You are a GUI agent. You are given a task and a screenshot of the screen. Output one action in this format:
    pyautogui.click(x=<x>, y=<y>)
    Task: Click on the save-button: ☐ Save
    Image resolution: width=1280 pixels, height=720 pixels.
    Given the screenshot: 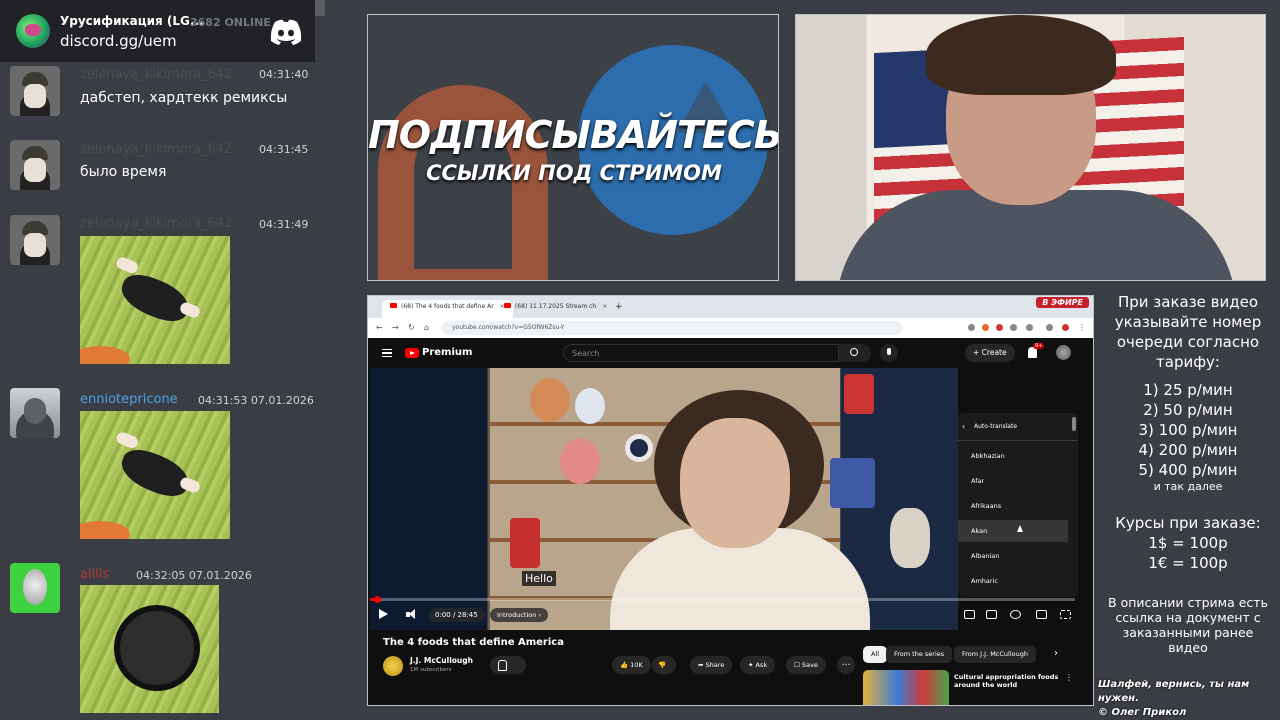 What is the action you would take?
    pyautogui.click(x=806, y=665)
    